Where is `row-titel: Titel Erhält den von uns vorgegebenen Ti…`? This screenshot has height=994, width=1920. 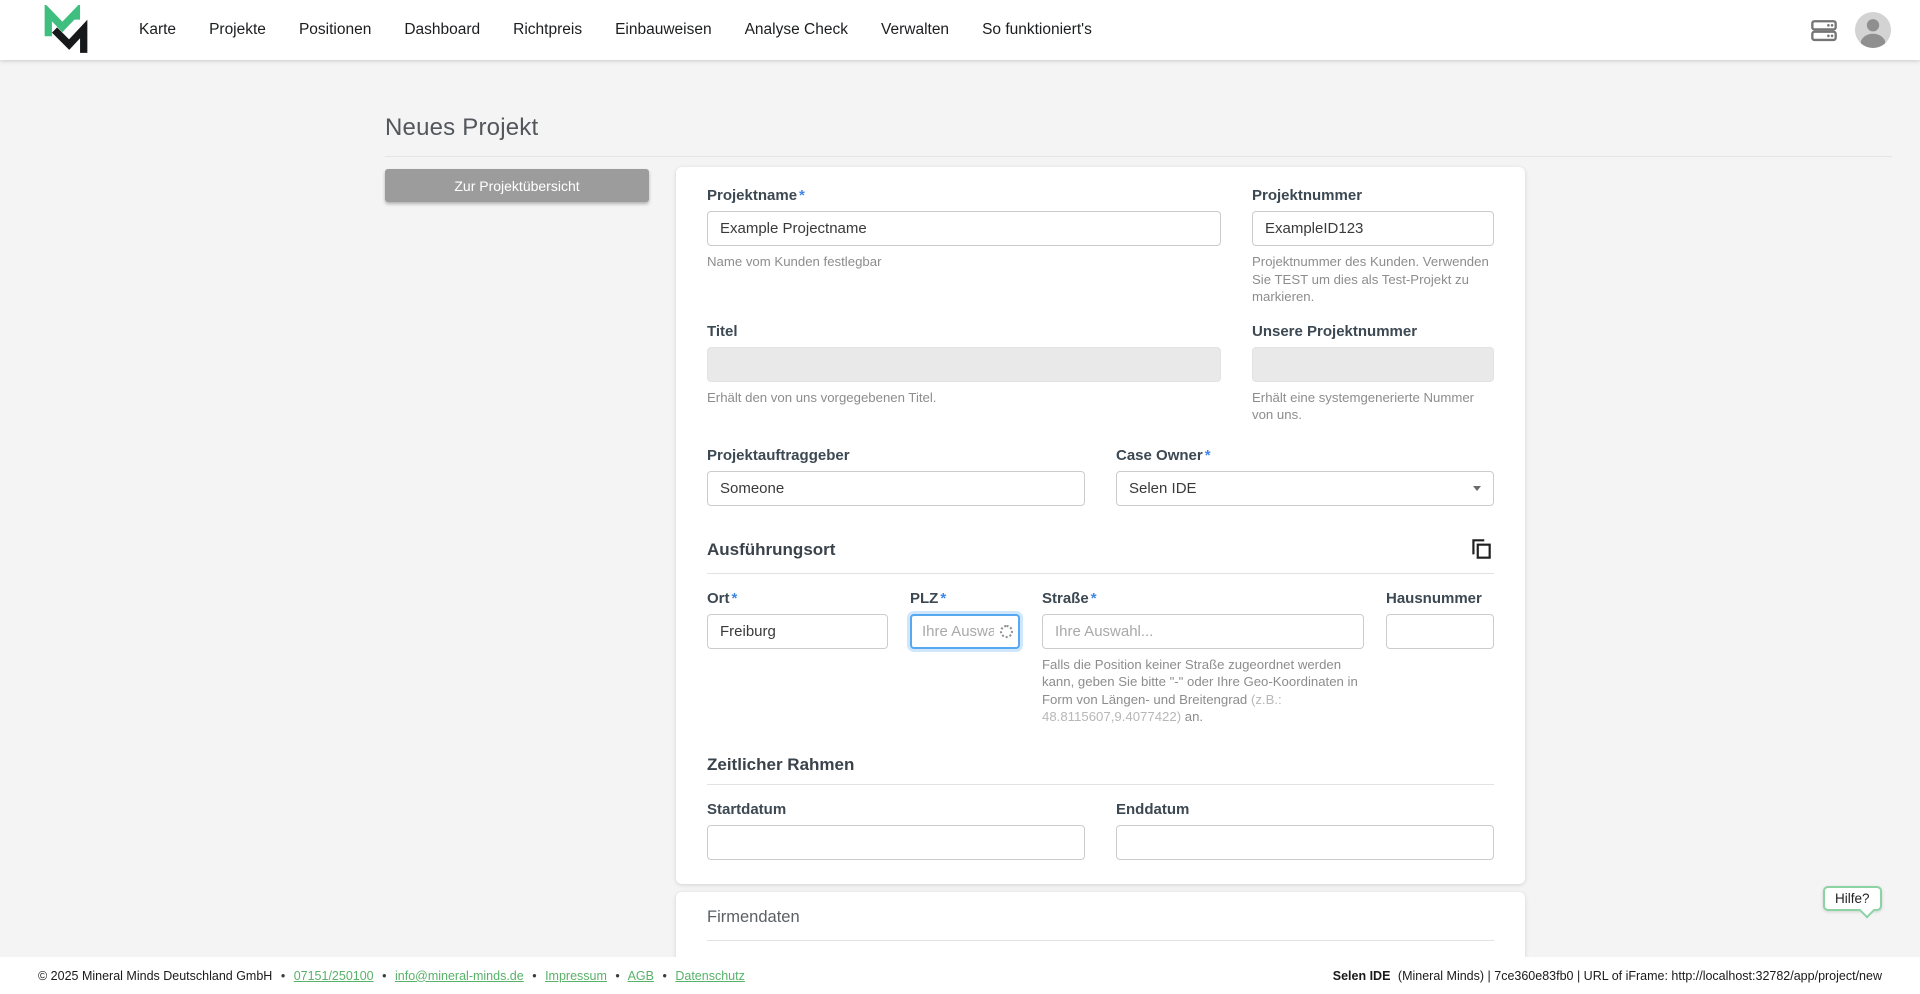 row-titel: Titel Erhält den von uns vorgegebenen Ti… is located at coordinates (1100, 373).